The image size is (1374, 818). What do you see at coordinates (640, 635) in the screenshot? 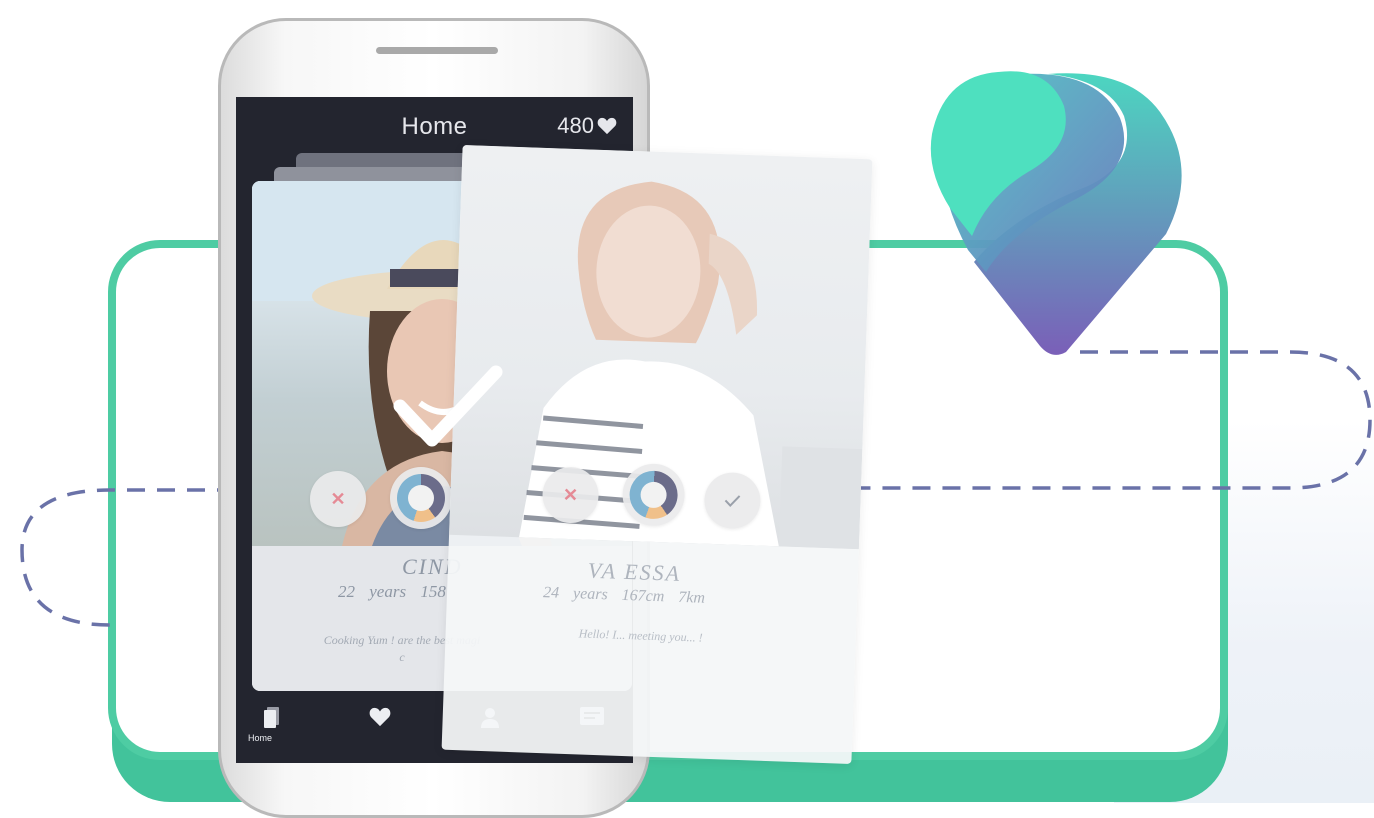
I see `swiped-profile-bio: Hello! I... meeting you... !` at bounding box center [640, 635].